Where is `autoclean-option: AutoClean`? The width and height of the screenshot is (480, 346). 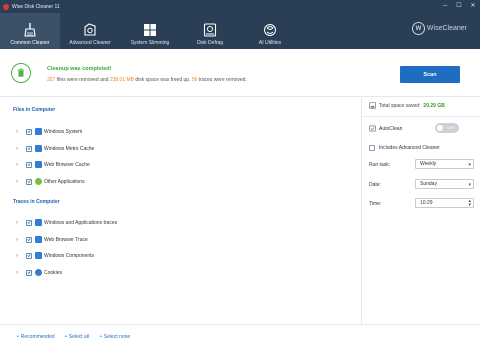 autoclean-option: AutoClean is located at coordinates (385, 128).